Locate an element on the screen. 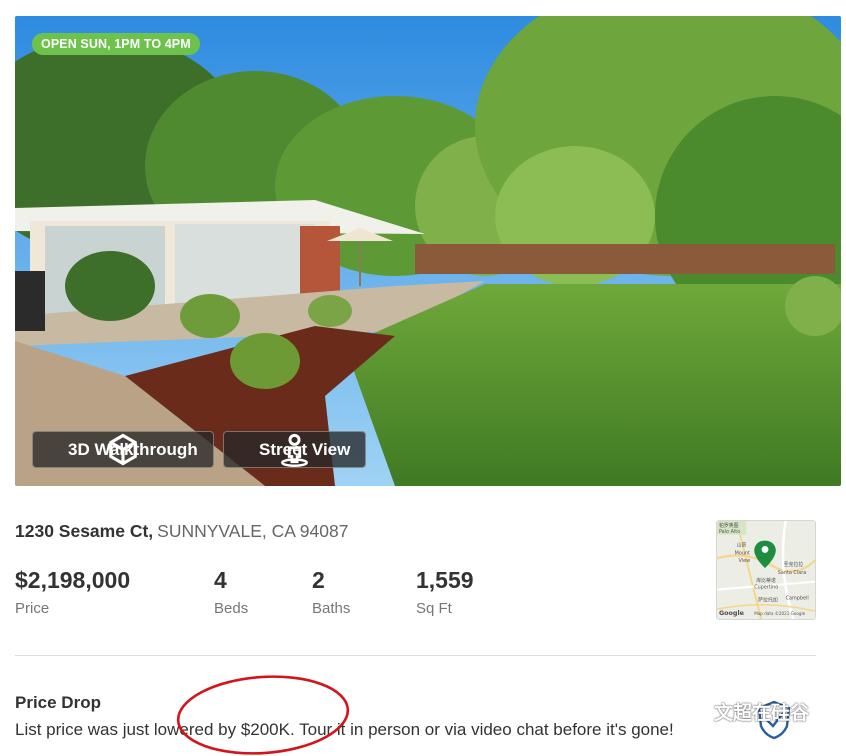  3d-walkthrough-button: 3D Walkthrough is located at coordinates (123, 449).